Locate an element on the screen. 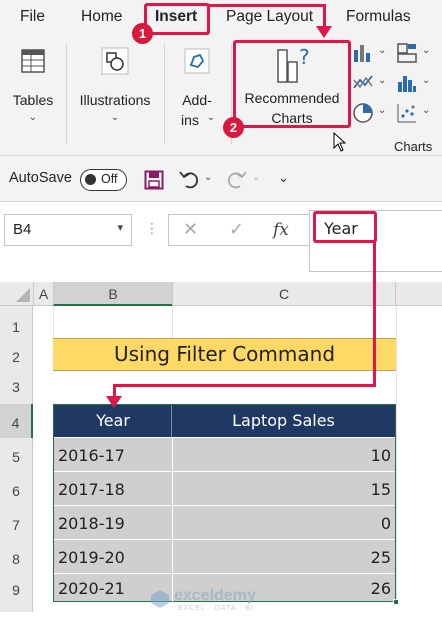 This screenshot has width=442, height=633. table-row: 2017-18 15 is located at coordinates (224, 488).